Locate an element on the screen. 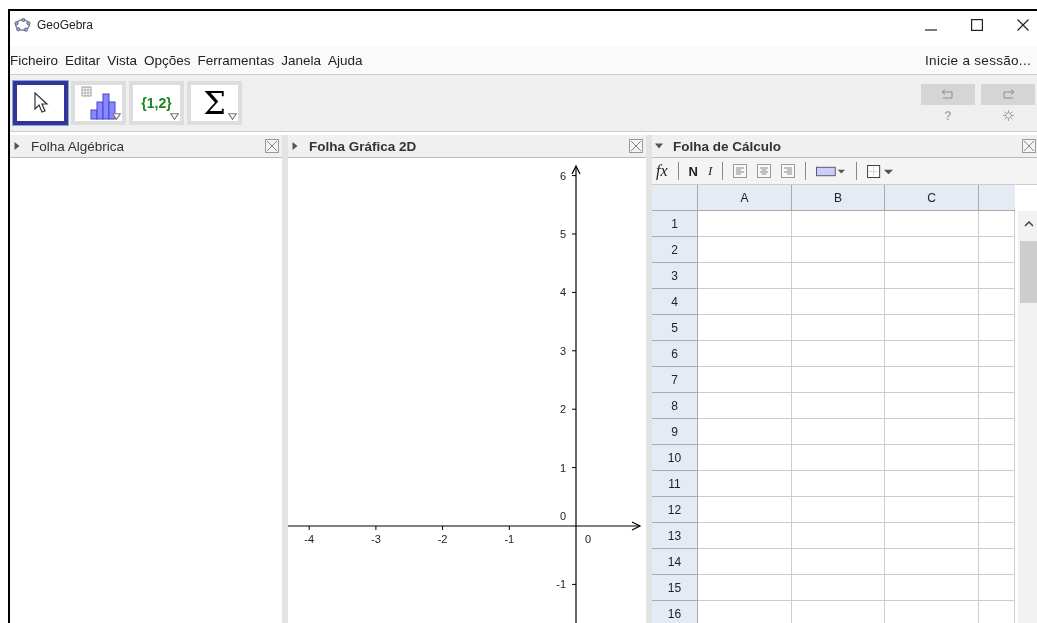 The width and height of the screenshot is (1037, 623). menu-item: Ficheiro is located at coordinates (34, 60).